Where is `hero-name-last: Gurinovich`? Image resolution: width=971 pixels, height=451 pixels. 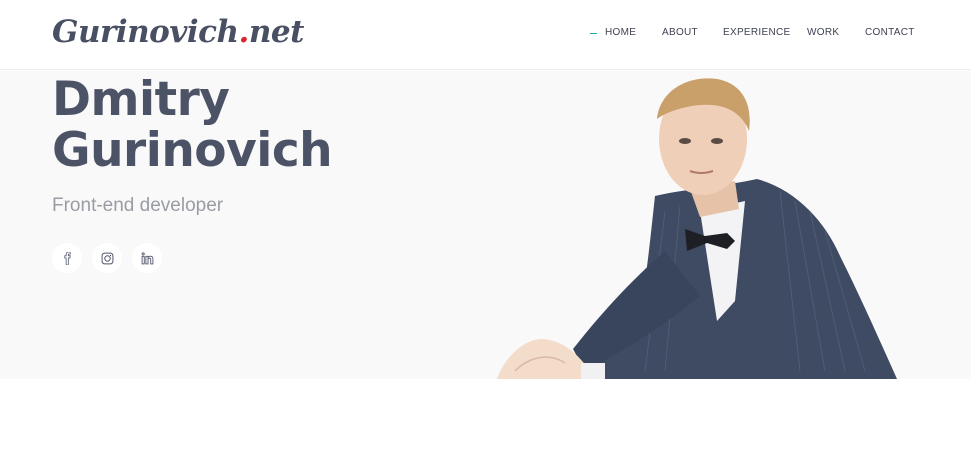 hero-name-last: Gurinovich is located at coordinates (192, 150).